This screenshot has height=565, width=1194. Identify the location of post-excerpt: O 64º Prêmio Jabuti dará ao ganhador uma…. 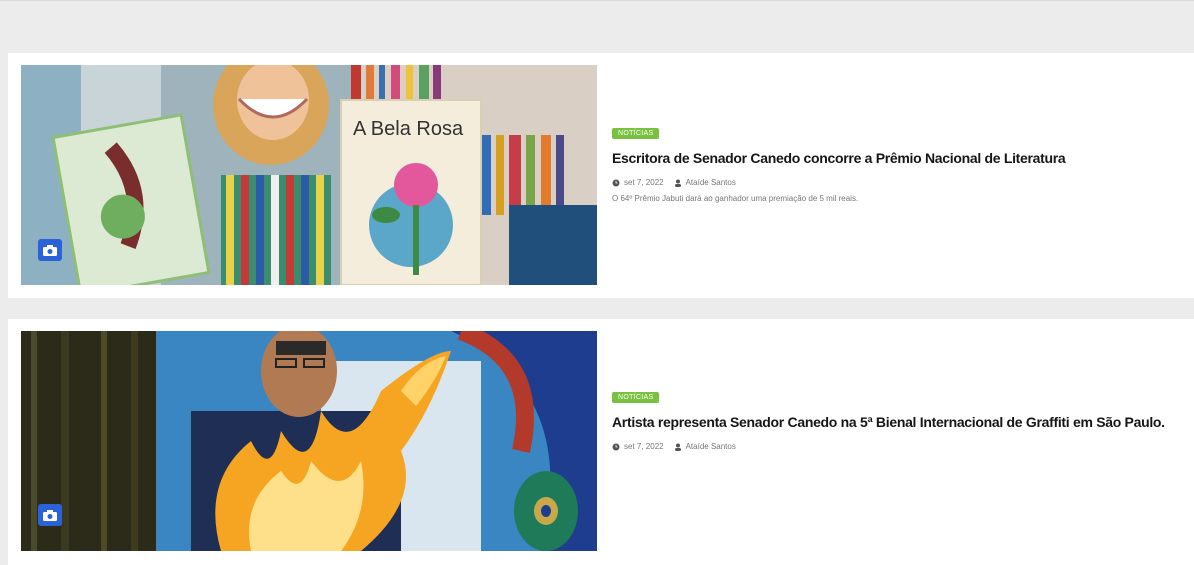
(735, 198).